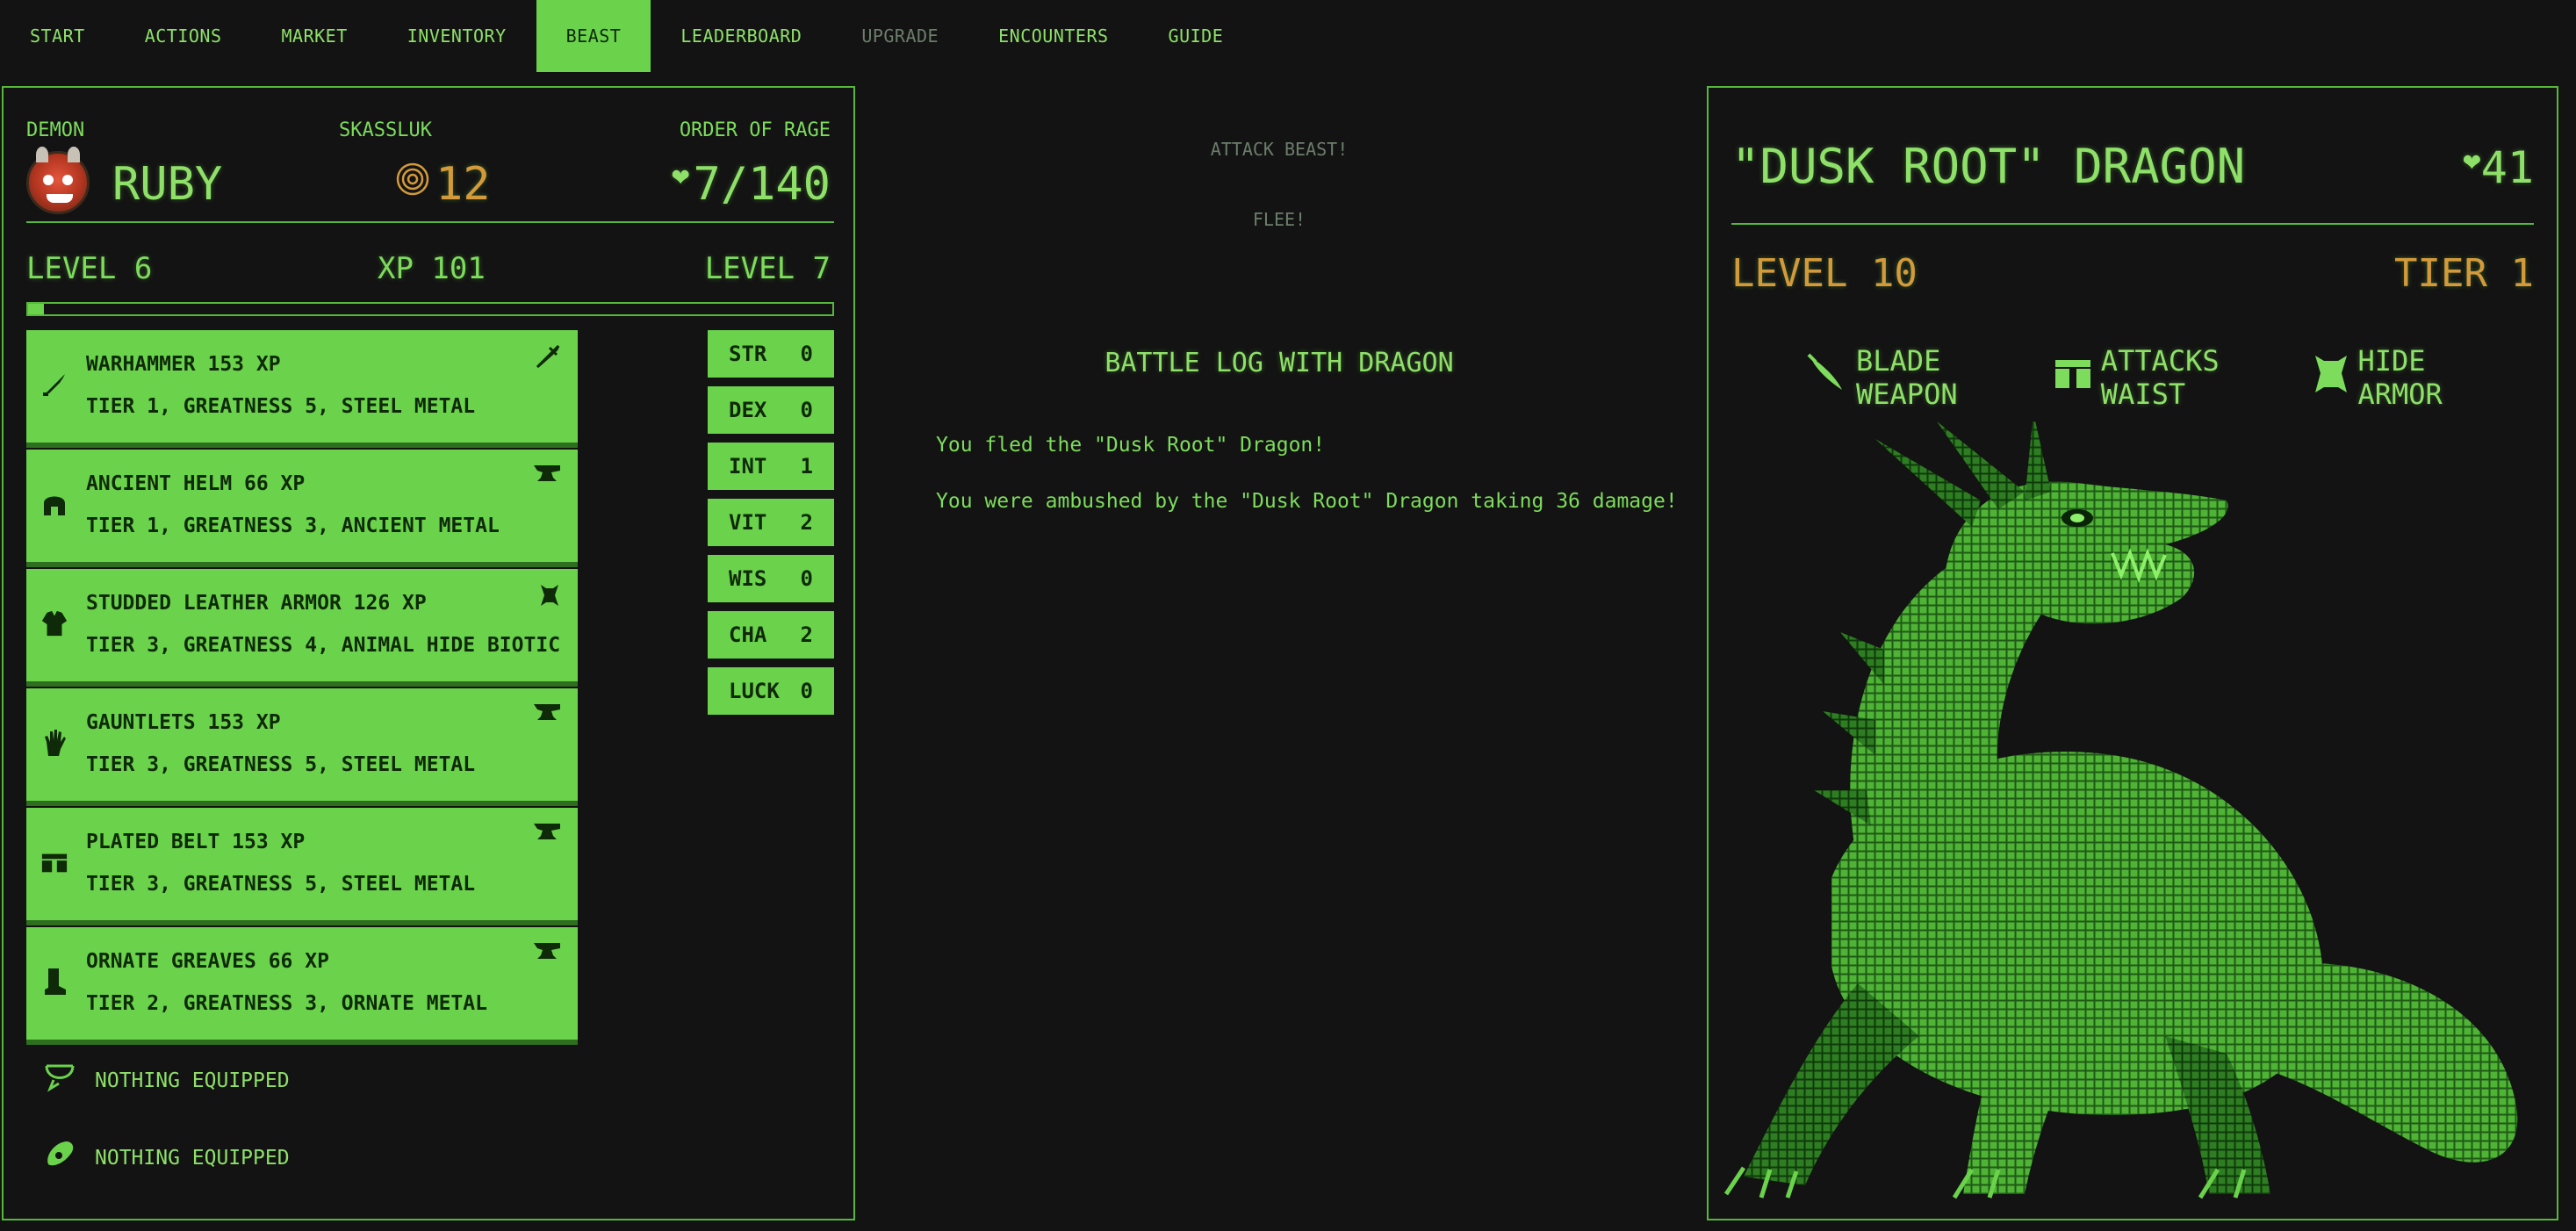 The width and height of the screenshot is (2576, 1231). I want to click on nav-leaderboard: LEADERBOARD, so click(741, 36).